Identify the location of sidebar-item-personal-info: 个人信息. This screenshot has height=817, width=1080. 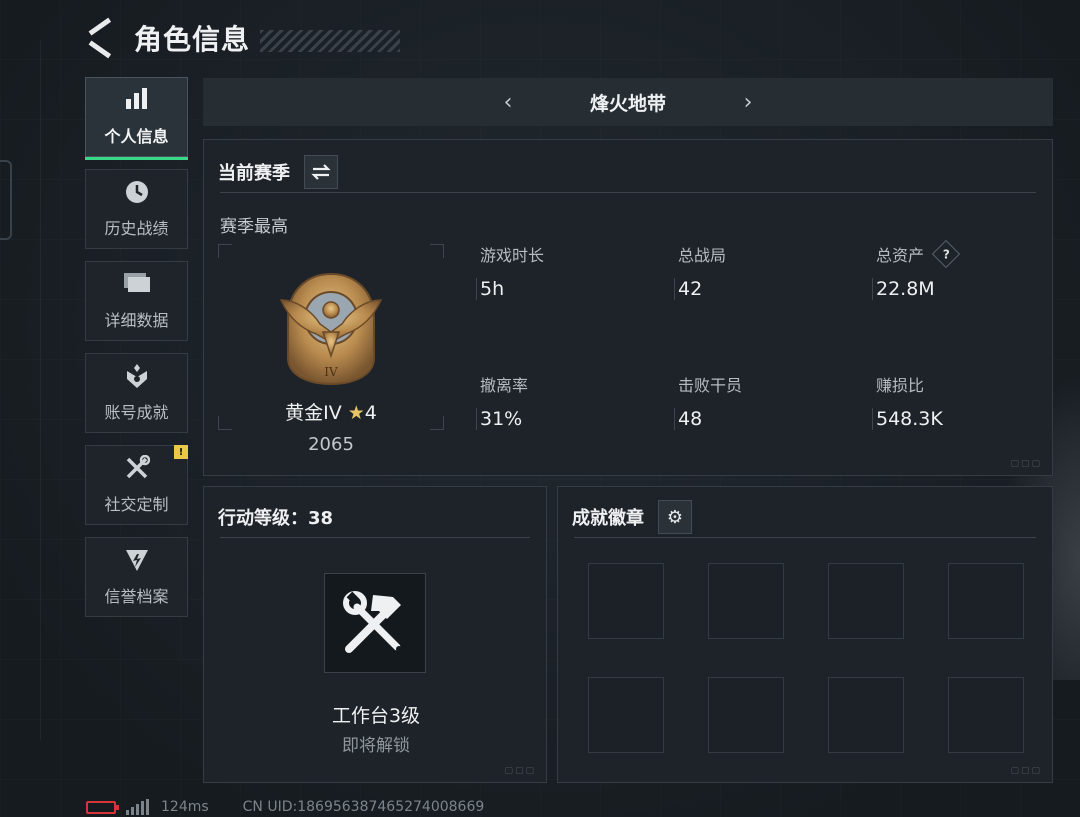
(136, 118).